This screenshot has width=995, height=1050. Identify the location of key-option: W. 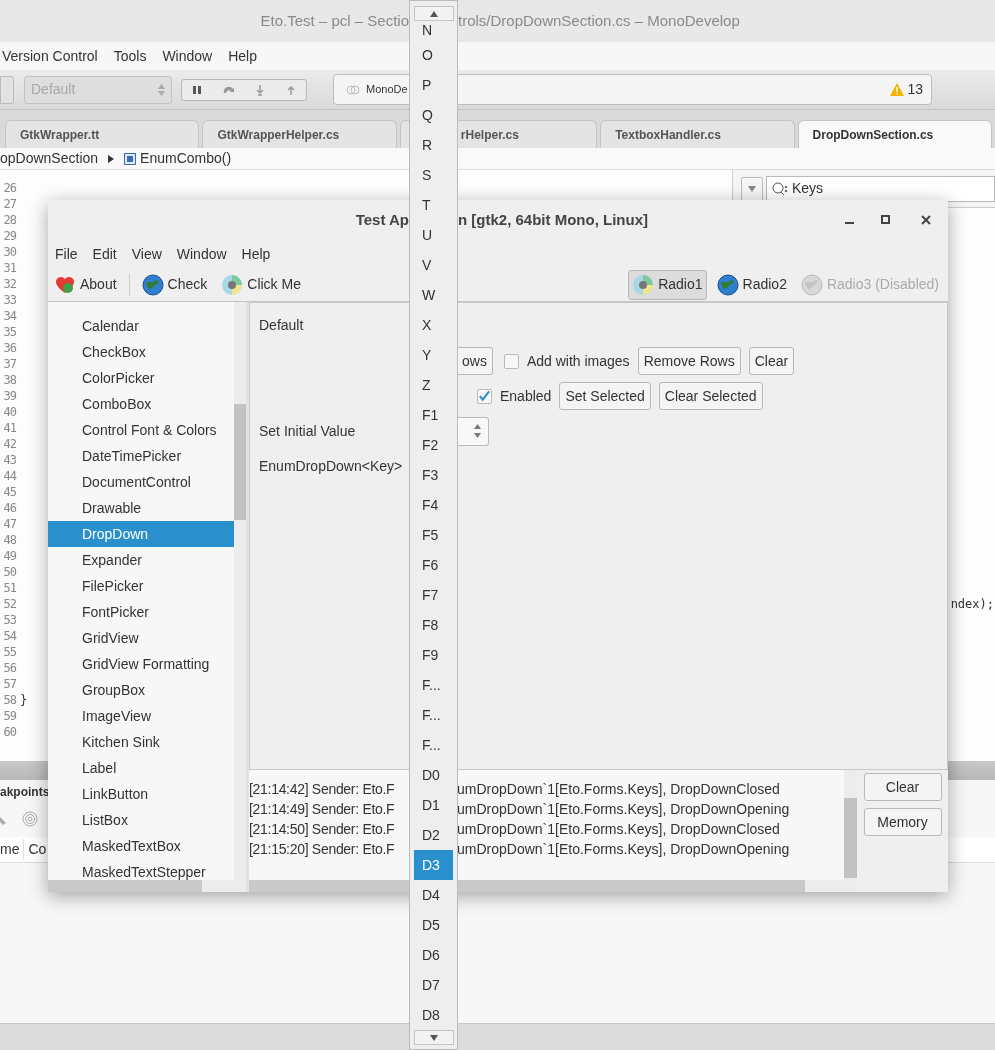
(433, 295).